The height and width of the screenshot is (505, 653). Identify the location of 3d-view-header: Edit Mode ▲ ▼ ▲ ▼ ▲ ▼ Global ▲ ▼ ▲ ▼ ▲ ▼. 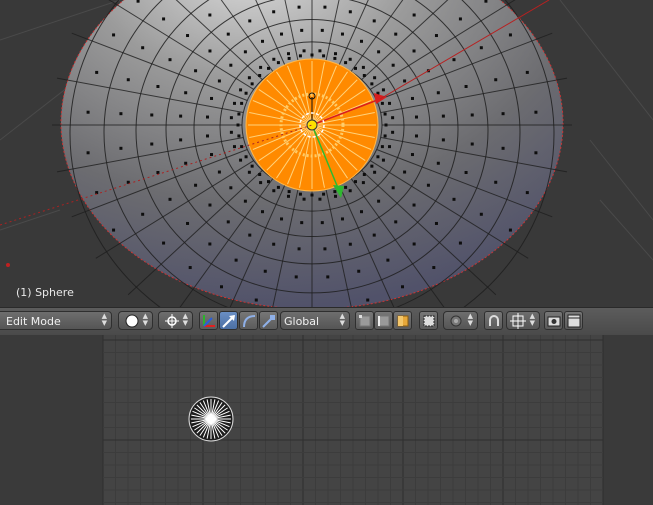
(326, 321).